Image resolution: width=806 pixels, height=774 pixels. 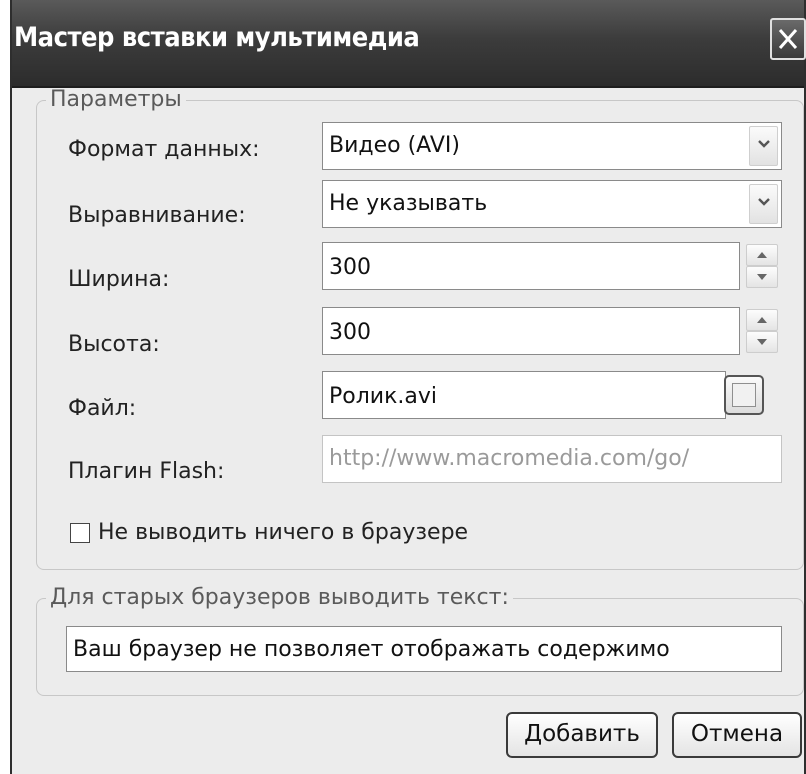 I want to click on no-output-checkbox, so click(x=80, y=533).